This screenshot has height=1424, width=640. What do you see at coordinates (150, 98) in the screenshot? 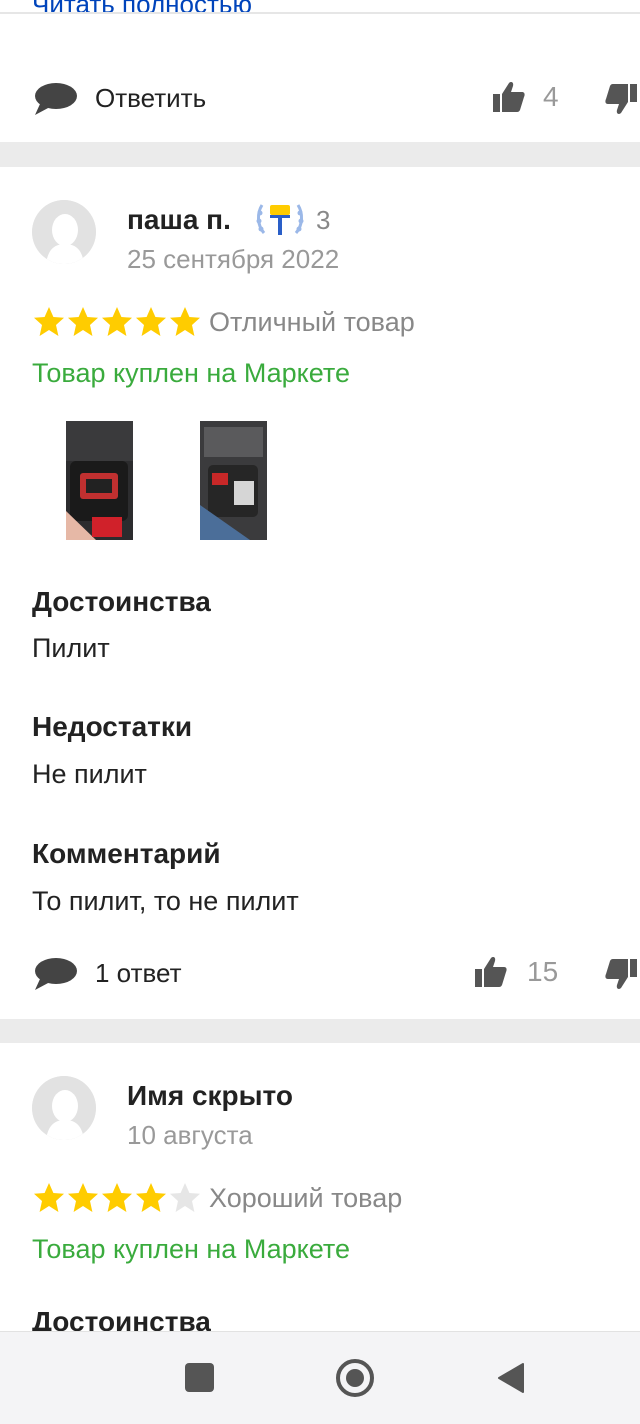
I see `reply-button: Ответить` at bounding box center [150, 98].